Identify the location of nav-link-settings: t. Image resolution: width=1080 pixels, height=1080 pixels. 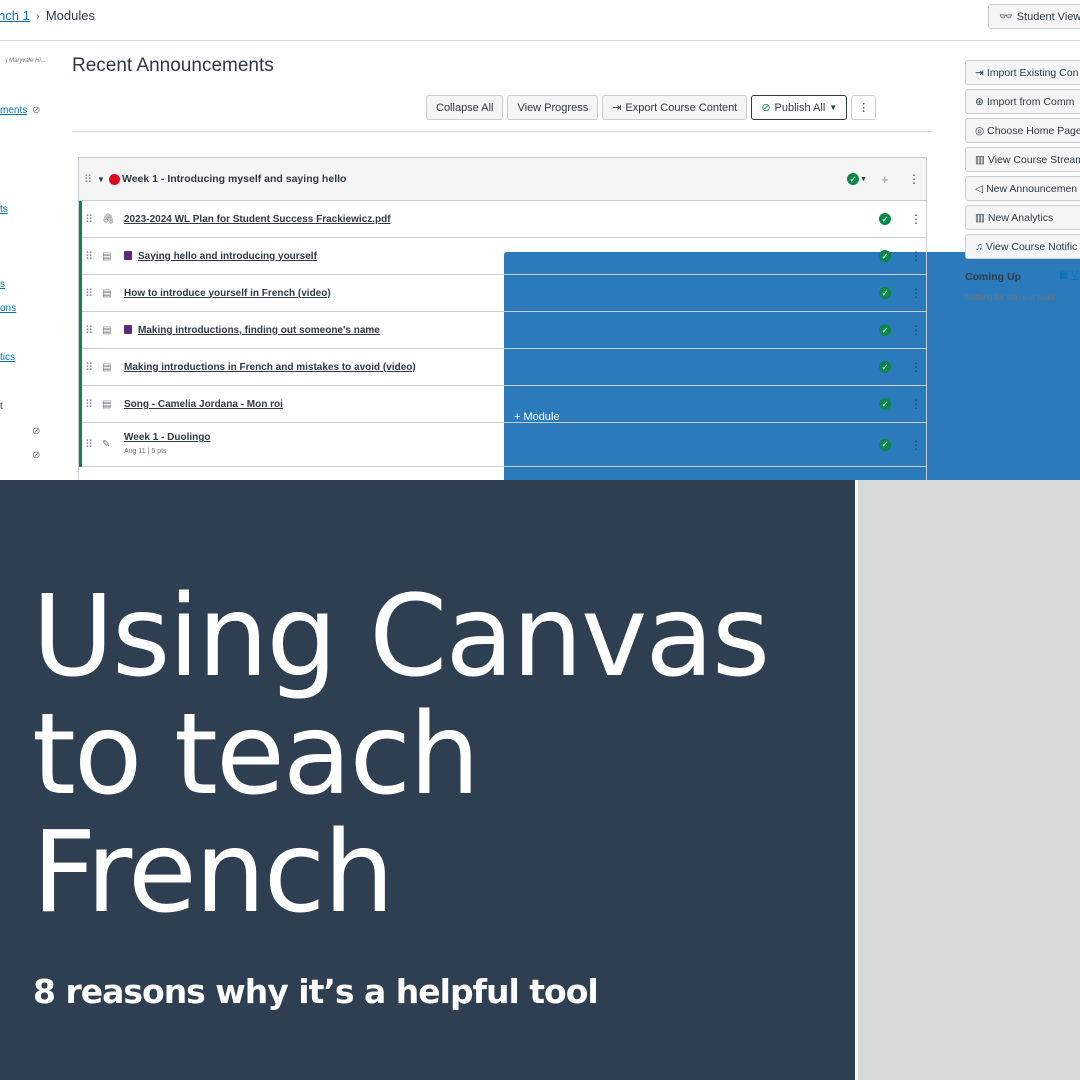
(1, 406).